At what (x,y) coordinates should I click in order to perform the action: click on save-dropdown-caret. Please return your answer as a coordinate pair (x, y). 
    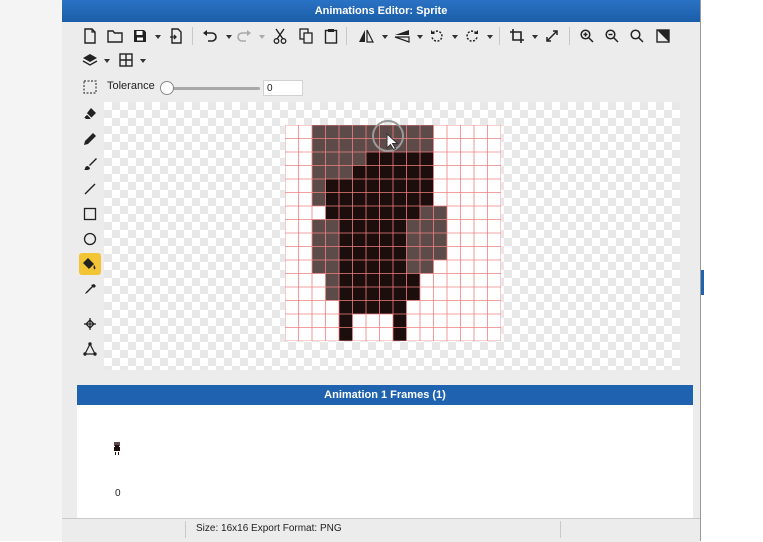
    Looking at the image, I should click on (158, 37).